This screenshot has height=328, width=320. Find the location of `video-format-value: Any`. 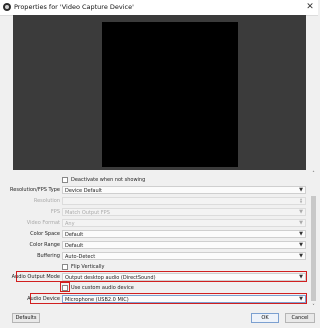

video-format-value: Any is located at coordinates (70, 223).